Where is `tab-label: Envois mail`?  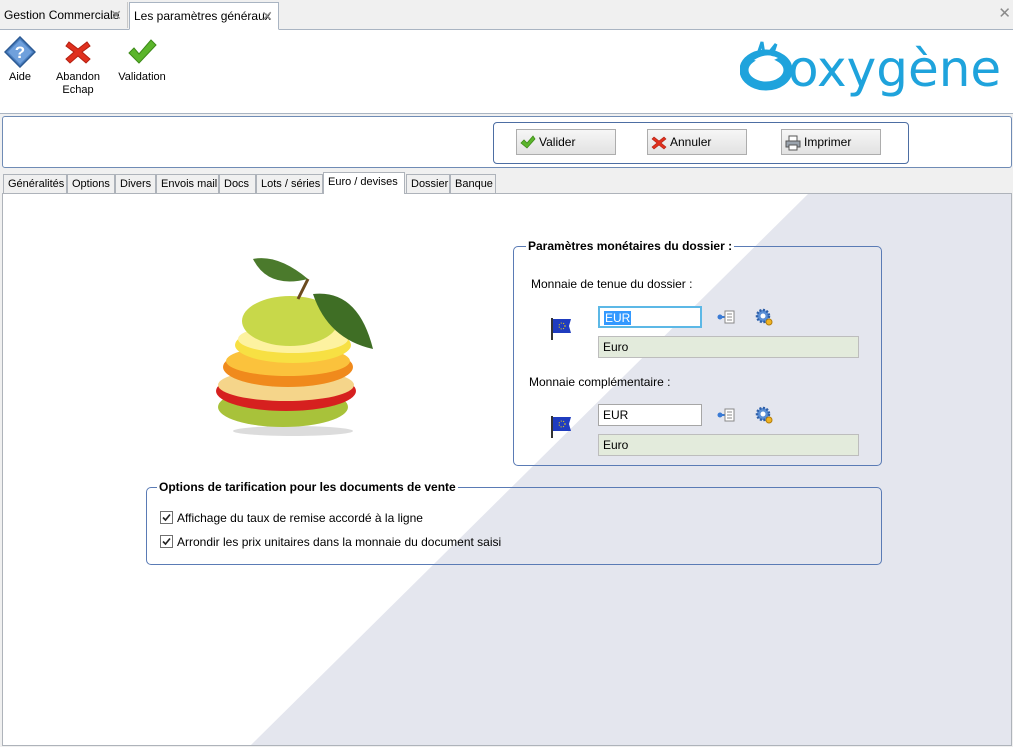
tab-label: Envois mail is located at coordinates (189, 184).